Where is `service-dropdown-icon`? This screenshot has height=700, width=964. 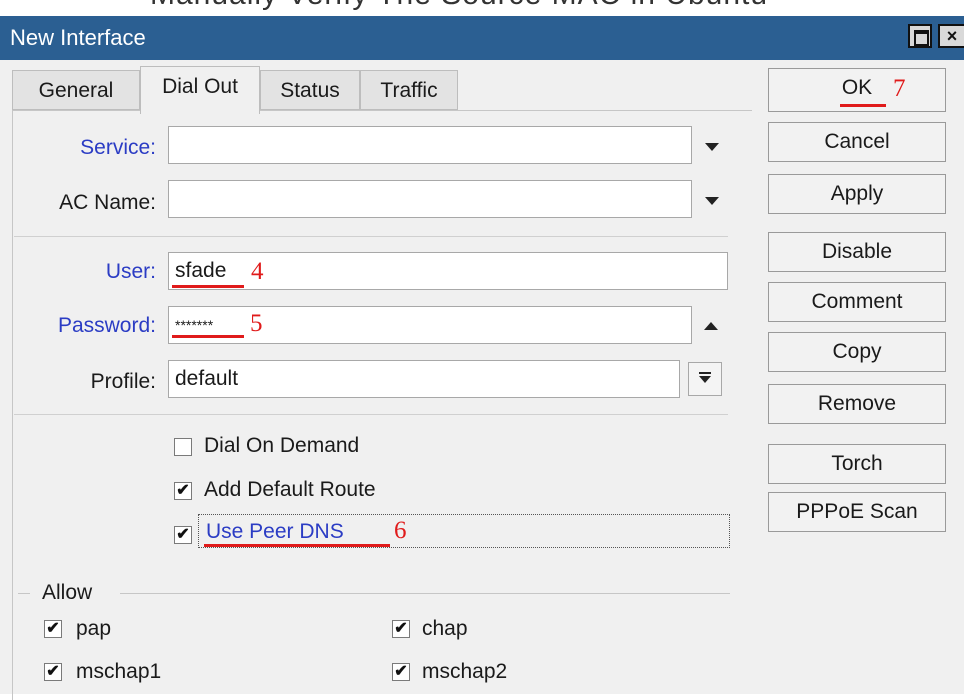 service-dropdown-icon is located at coordinates (712, 147).